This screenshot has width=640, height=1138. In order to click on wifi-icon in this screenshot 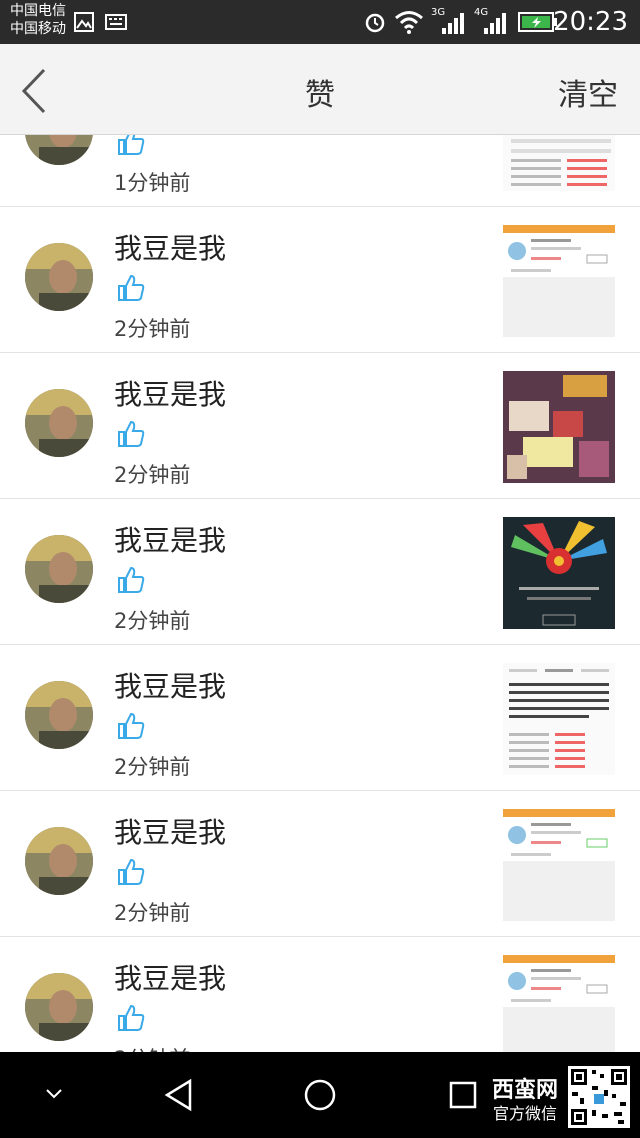, I will do `click(409, 22)`.